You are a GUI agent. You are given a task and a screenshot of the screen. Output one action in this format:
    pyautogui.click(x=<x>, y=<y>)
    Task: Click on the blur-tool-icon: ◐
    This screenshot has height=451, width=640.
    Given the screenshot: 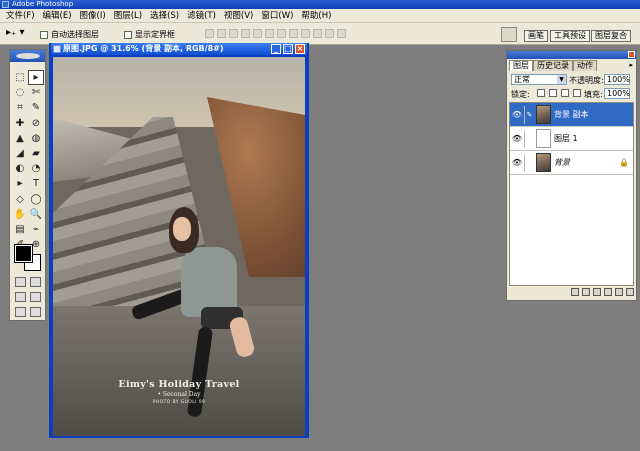 What is the action you would take?
    pyautogui.click(x=20, y=168)
    